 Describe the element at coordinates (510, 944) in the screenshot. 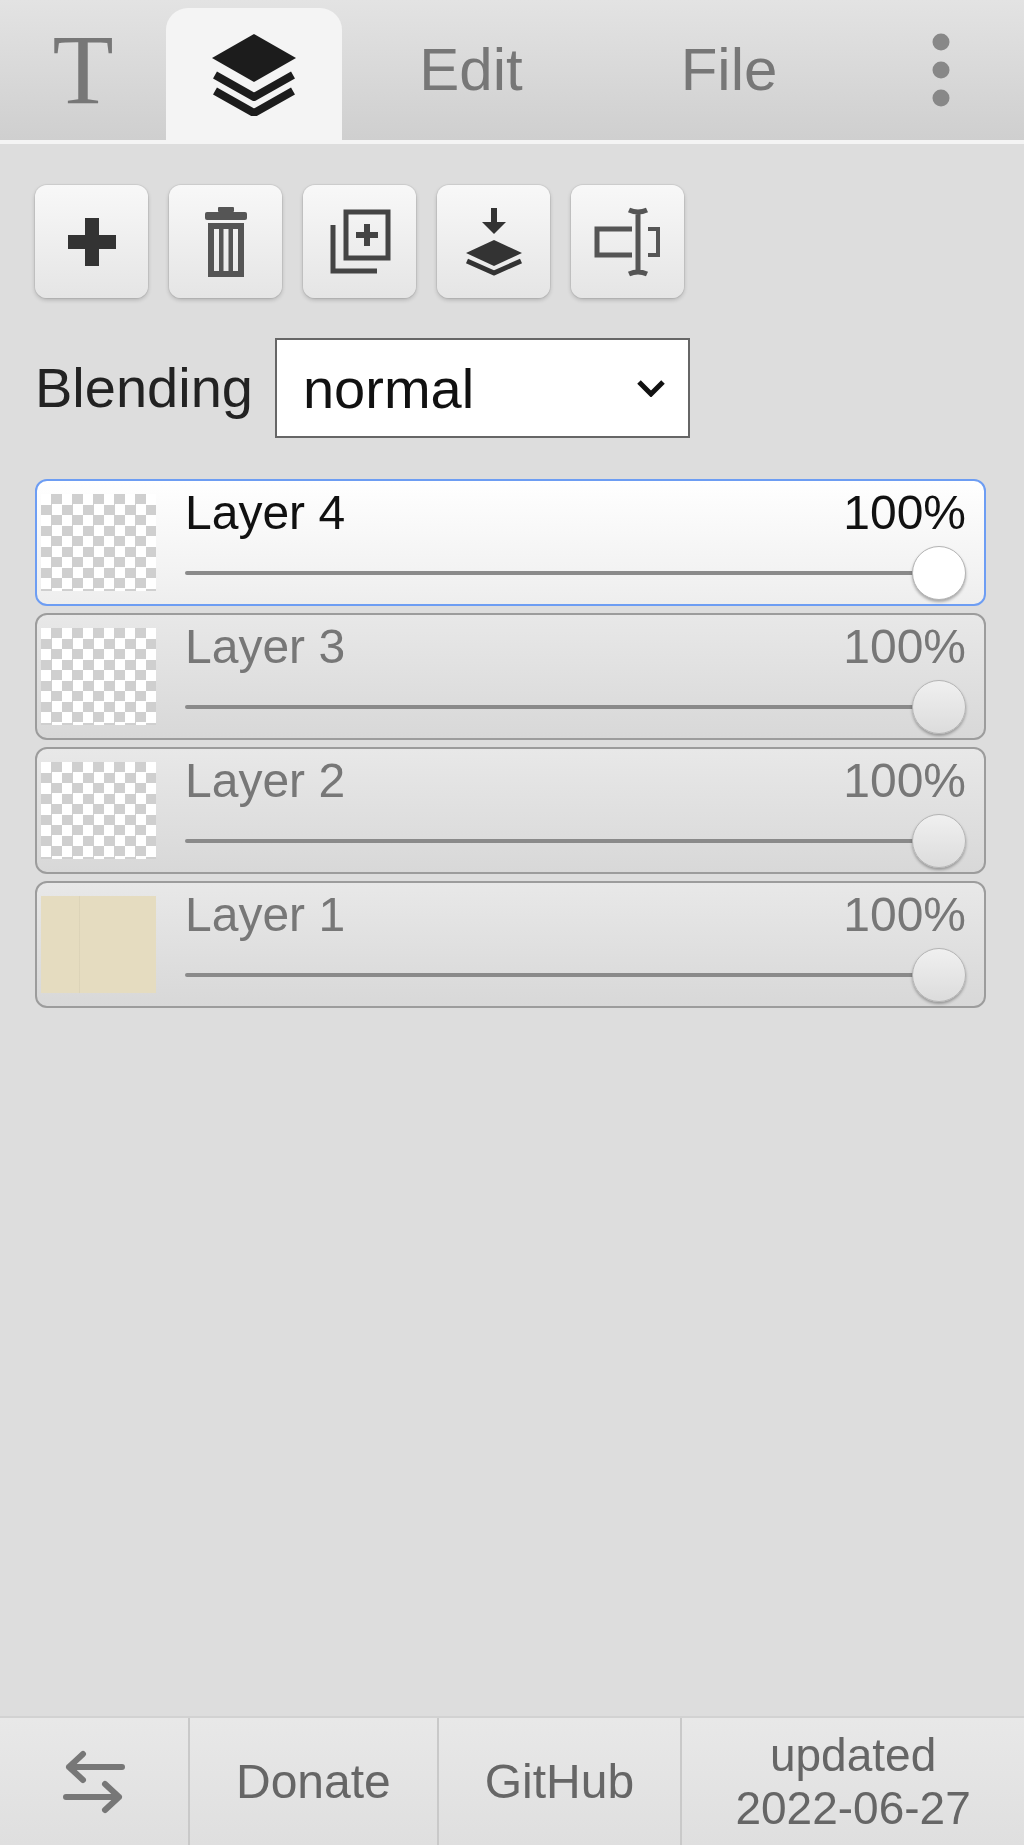

I see `layer-row: Layer 1 100%` at that location.